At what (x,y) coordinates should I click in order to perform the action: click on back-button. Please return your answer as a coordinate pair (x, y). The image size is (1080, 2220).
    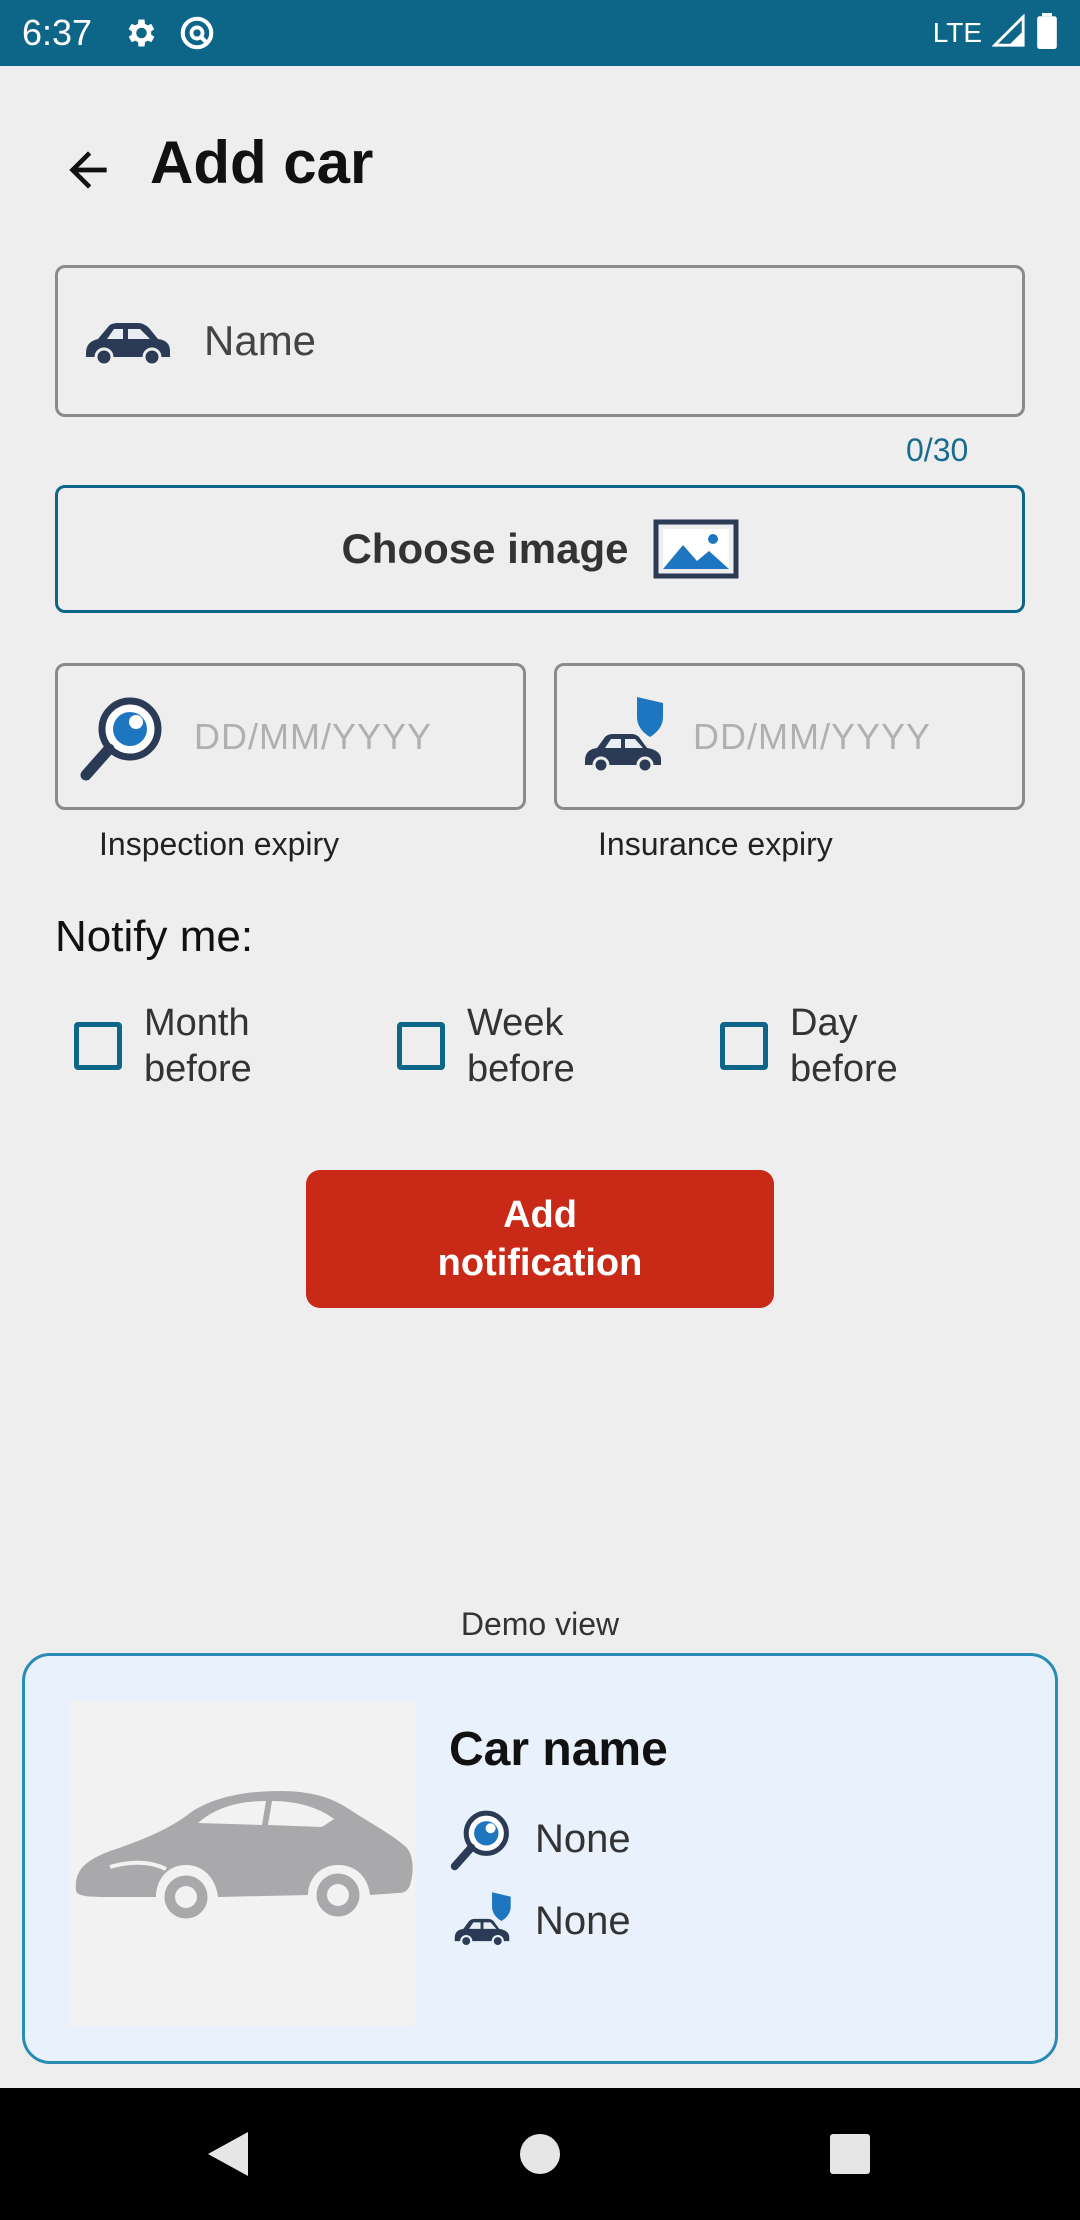
    Looking at the image, I should click on (88, 170).